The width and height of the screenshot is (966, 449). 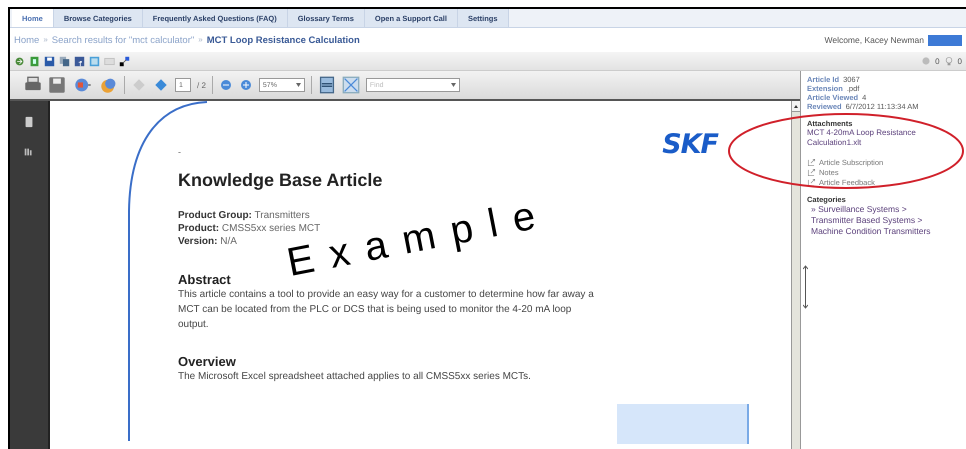 I want to click on scroll-up-arrow-icon, so click(x=796, y=106).